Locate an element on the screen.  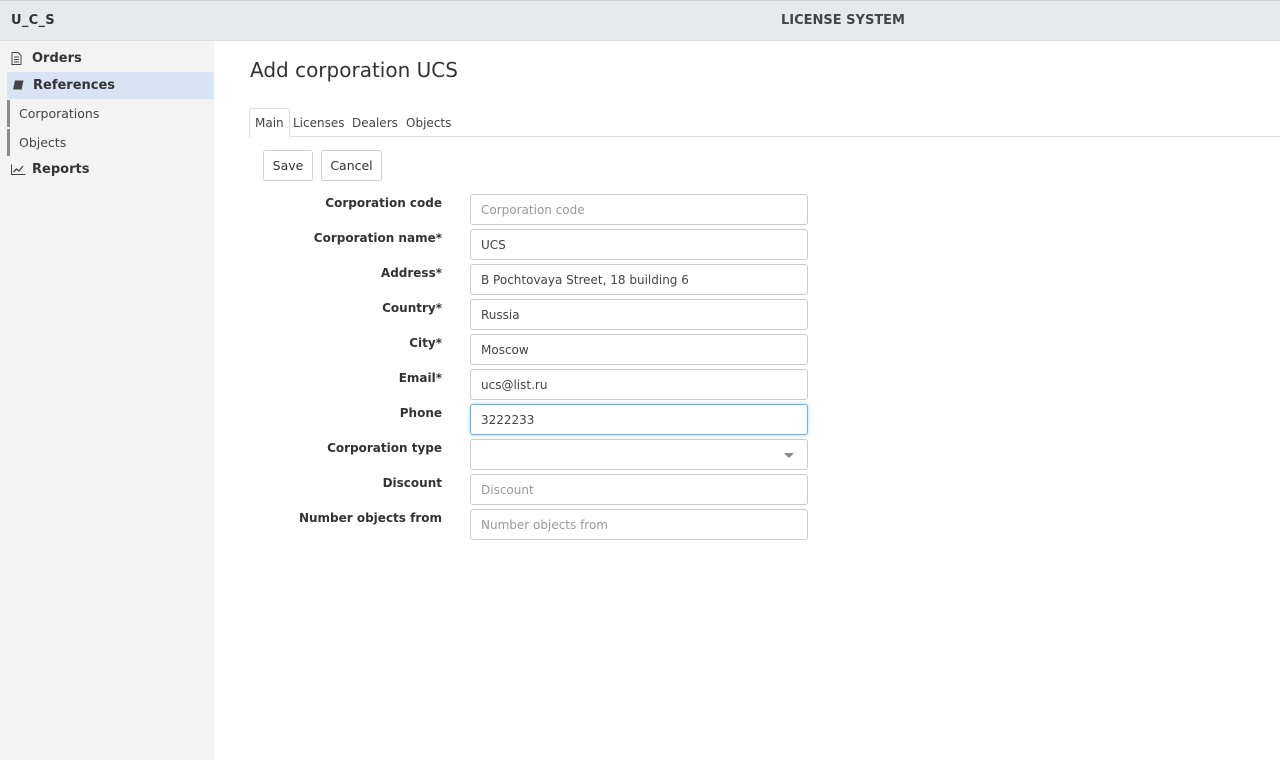
sidebar-item-corporations: Corporations is located at coordinates (110, 113).